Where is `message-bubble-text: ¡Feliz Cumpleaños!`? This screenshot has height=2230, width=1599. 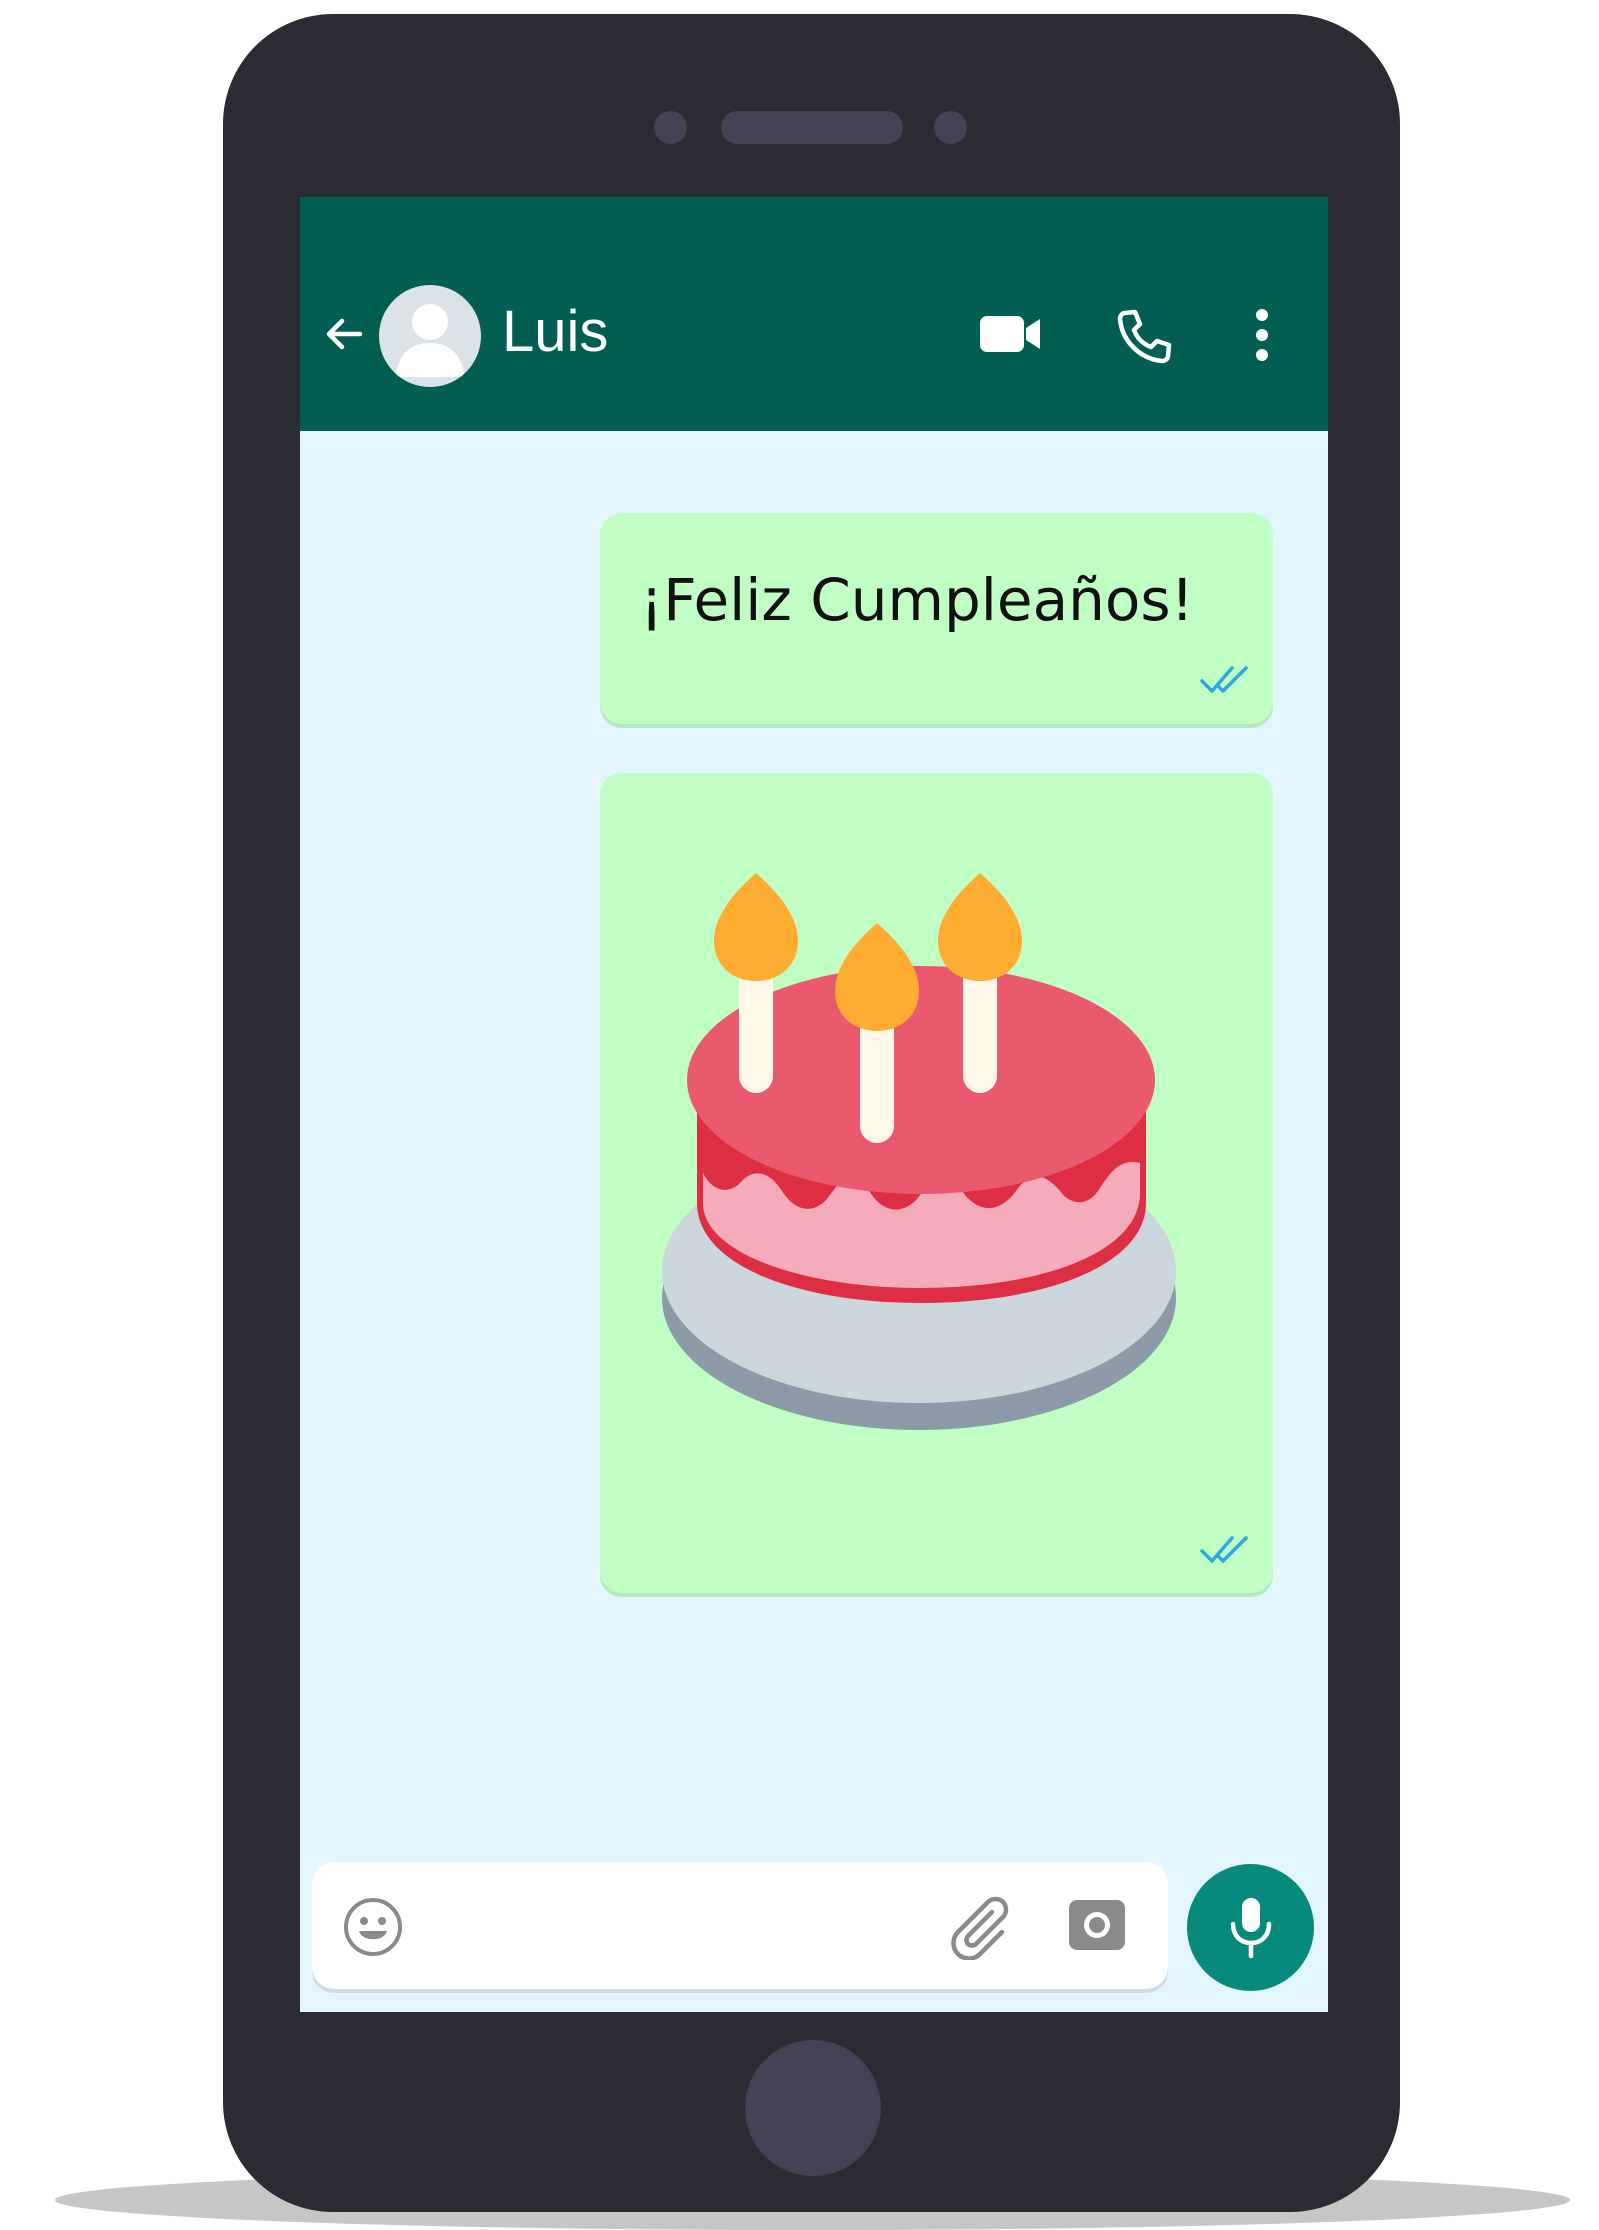
message-bubble-text: ¡Feliz Cumpleaños! is located at coordinates (936, 618).